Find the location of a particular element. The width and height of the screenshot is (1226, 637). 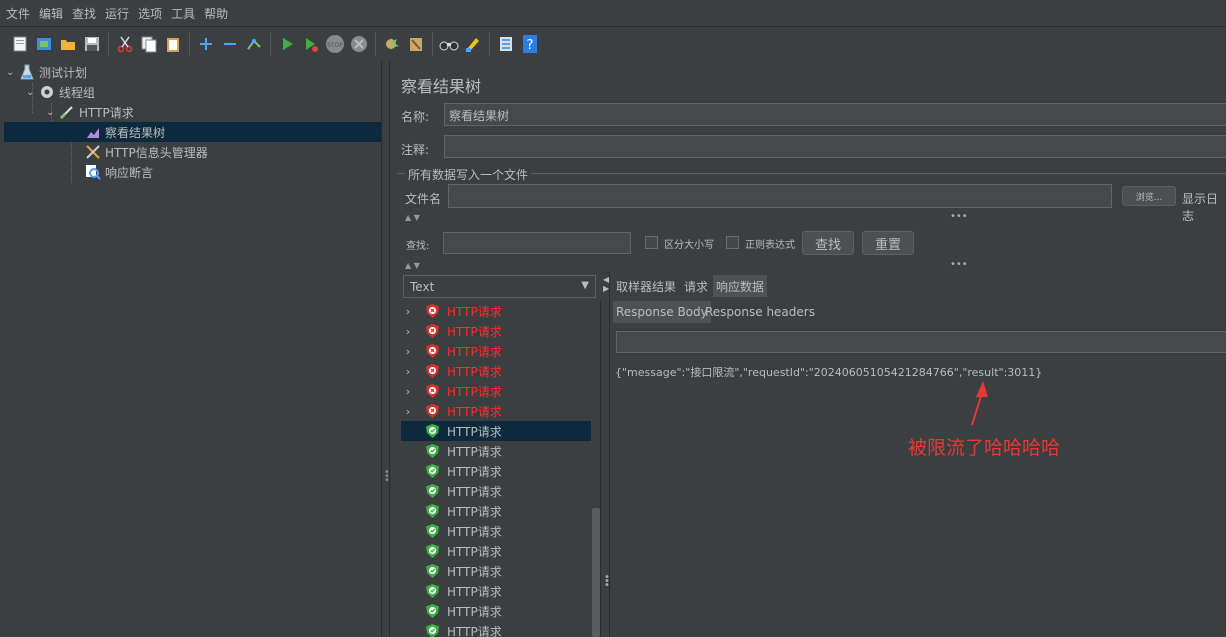

toggle-icon is located at coordinates (254, 44).